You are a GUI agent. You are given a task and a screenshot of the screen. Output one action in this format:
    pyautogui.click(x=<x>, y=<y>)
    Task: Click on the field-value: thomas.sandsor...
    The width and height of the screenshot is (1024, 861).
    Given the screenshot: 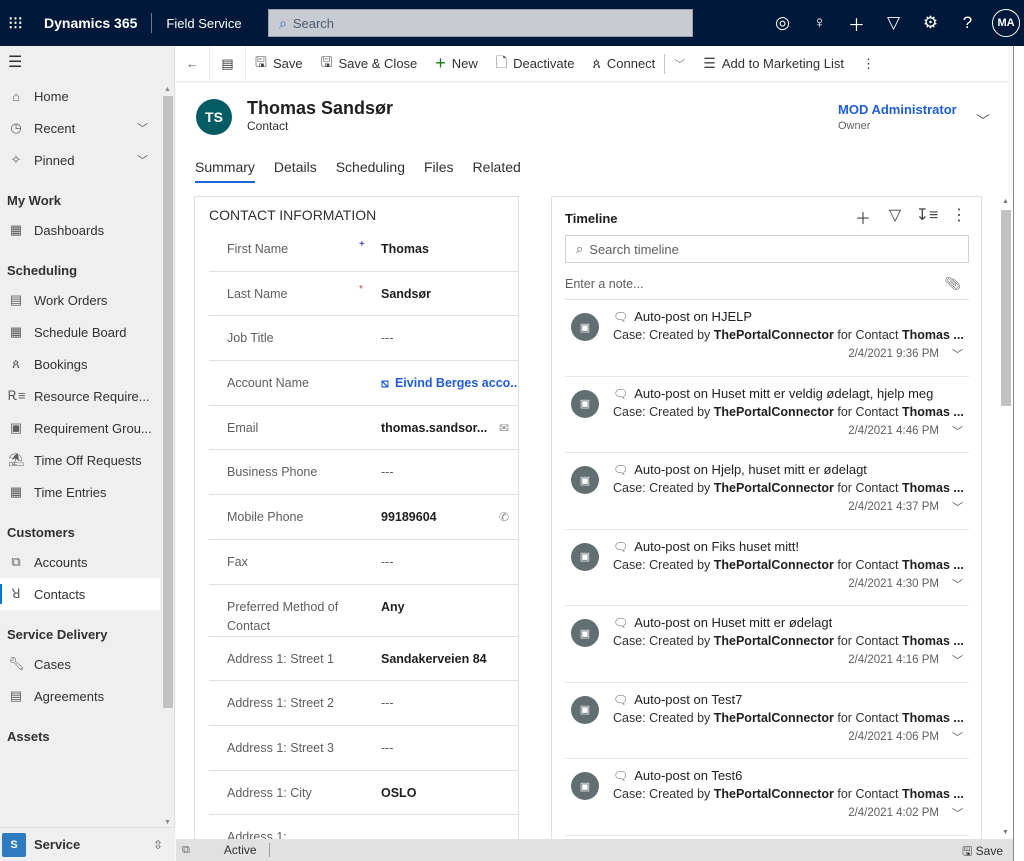 What is the action you would take?
    pyautogui.click(x=434, y=428)
    